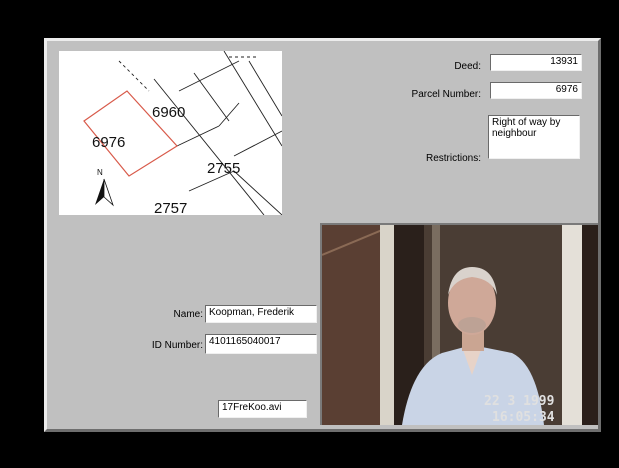 The height and width of the screenshot is (468, 619). Describe the element at coordinates (262, 409) in the screenshot. I see `video-file-field: 17FreKoo.avi` at that location.